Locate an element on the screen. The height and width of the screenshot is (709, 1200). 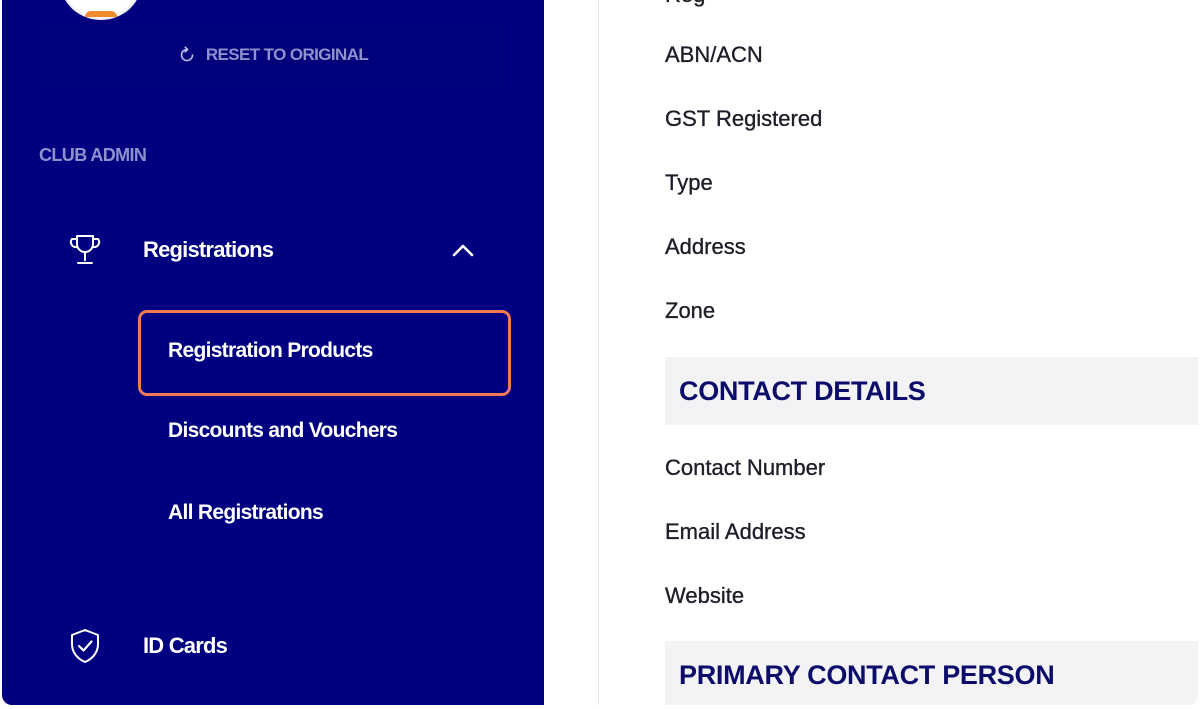
sidebar-item-label: ID Cards is located at coordinates (185, 645).